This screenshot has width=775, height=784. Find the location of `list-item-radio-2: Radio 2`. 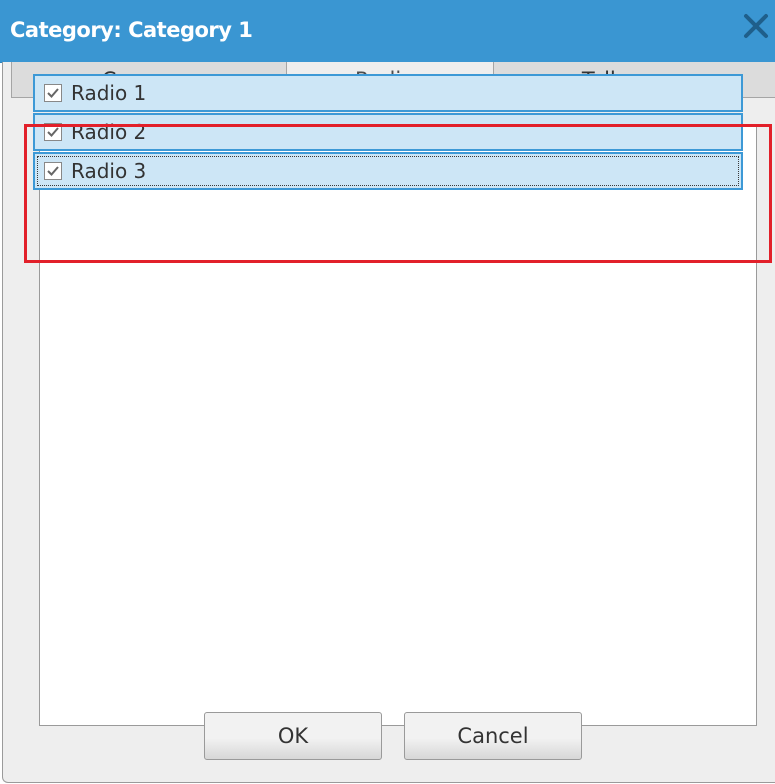

list-item-radio-2: Radio 2 is located at coordinates (388, 132).